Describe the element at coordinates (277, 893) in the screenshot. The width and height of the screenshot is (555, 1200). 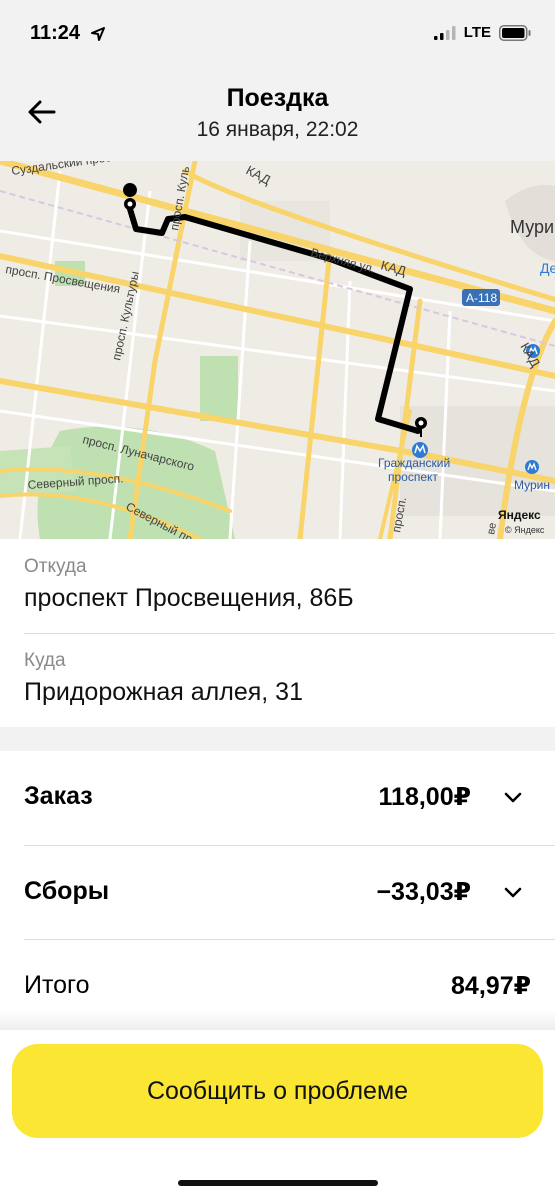
I see `fees-row: Сборы −33,03₽` at that location.